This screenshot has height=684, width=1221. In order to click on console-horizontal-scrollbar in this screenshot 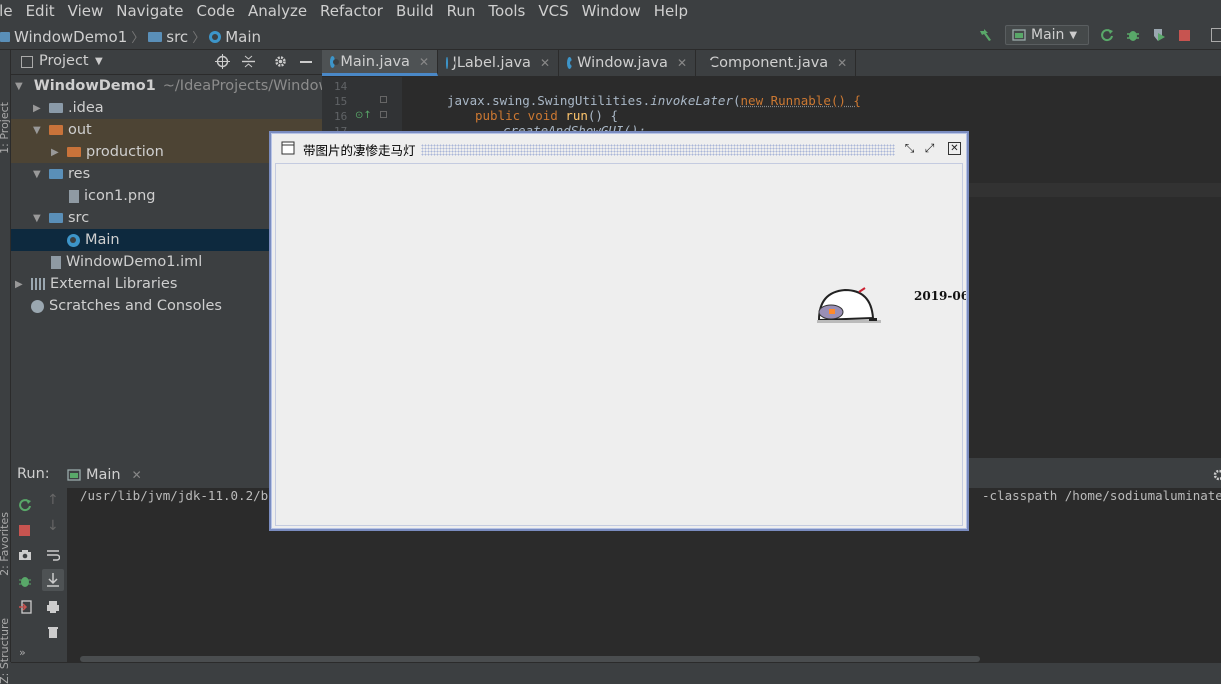, I will do `click(530, 659)`.